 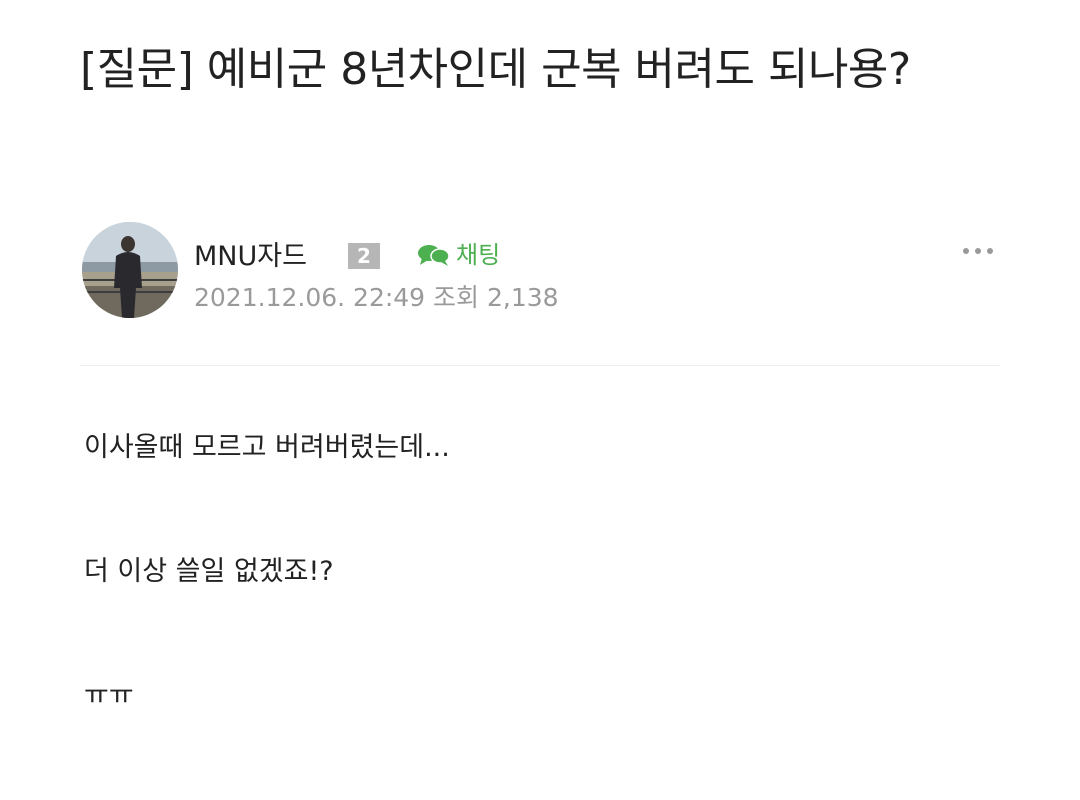 What do you see at coordinates (540, 365) in the screenshot?
I see `divider` at bounding box center [540, 365].